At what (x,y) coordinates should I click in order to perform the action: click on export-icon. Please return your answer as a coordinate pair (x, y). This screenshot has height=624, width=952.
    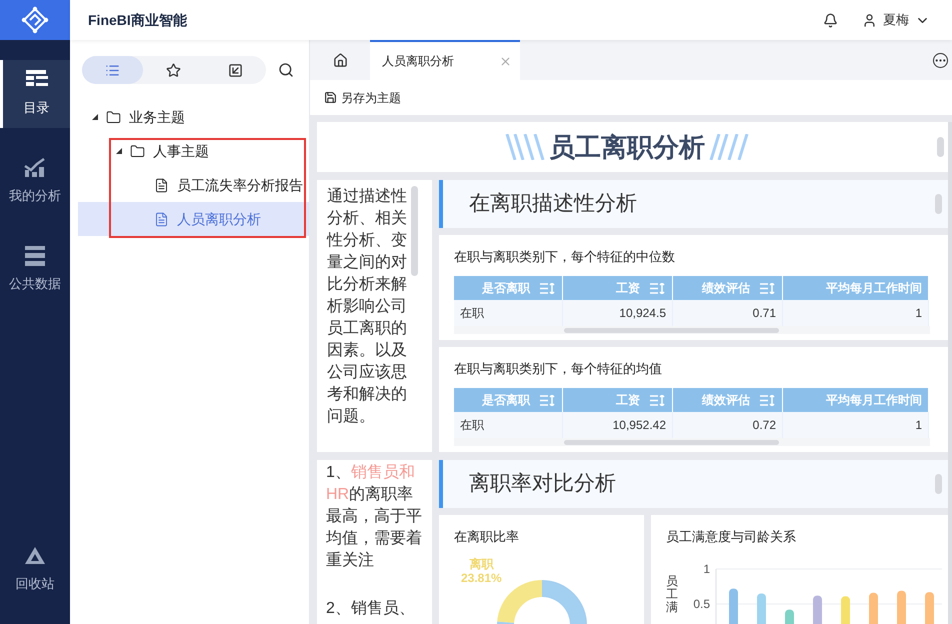
    Looking at the image, I should click on (235, 70).